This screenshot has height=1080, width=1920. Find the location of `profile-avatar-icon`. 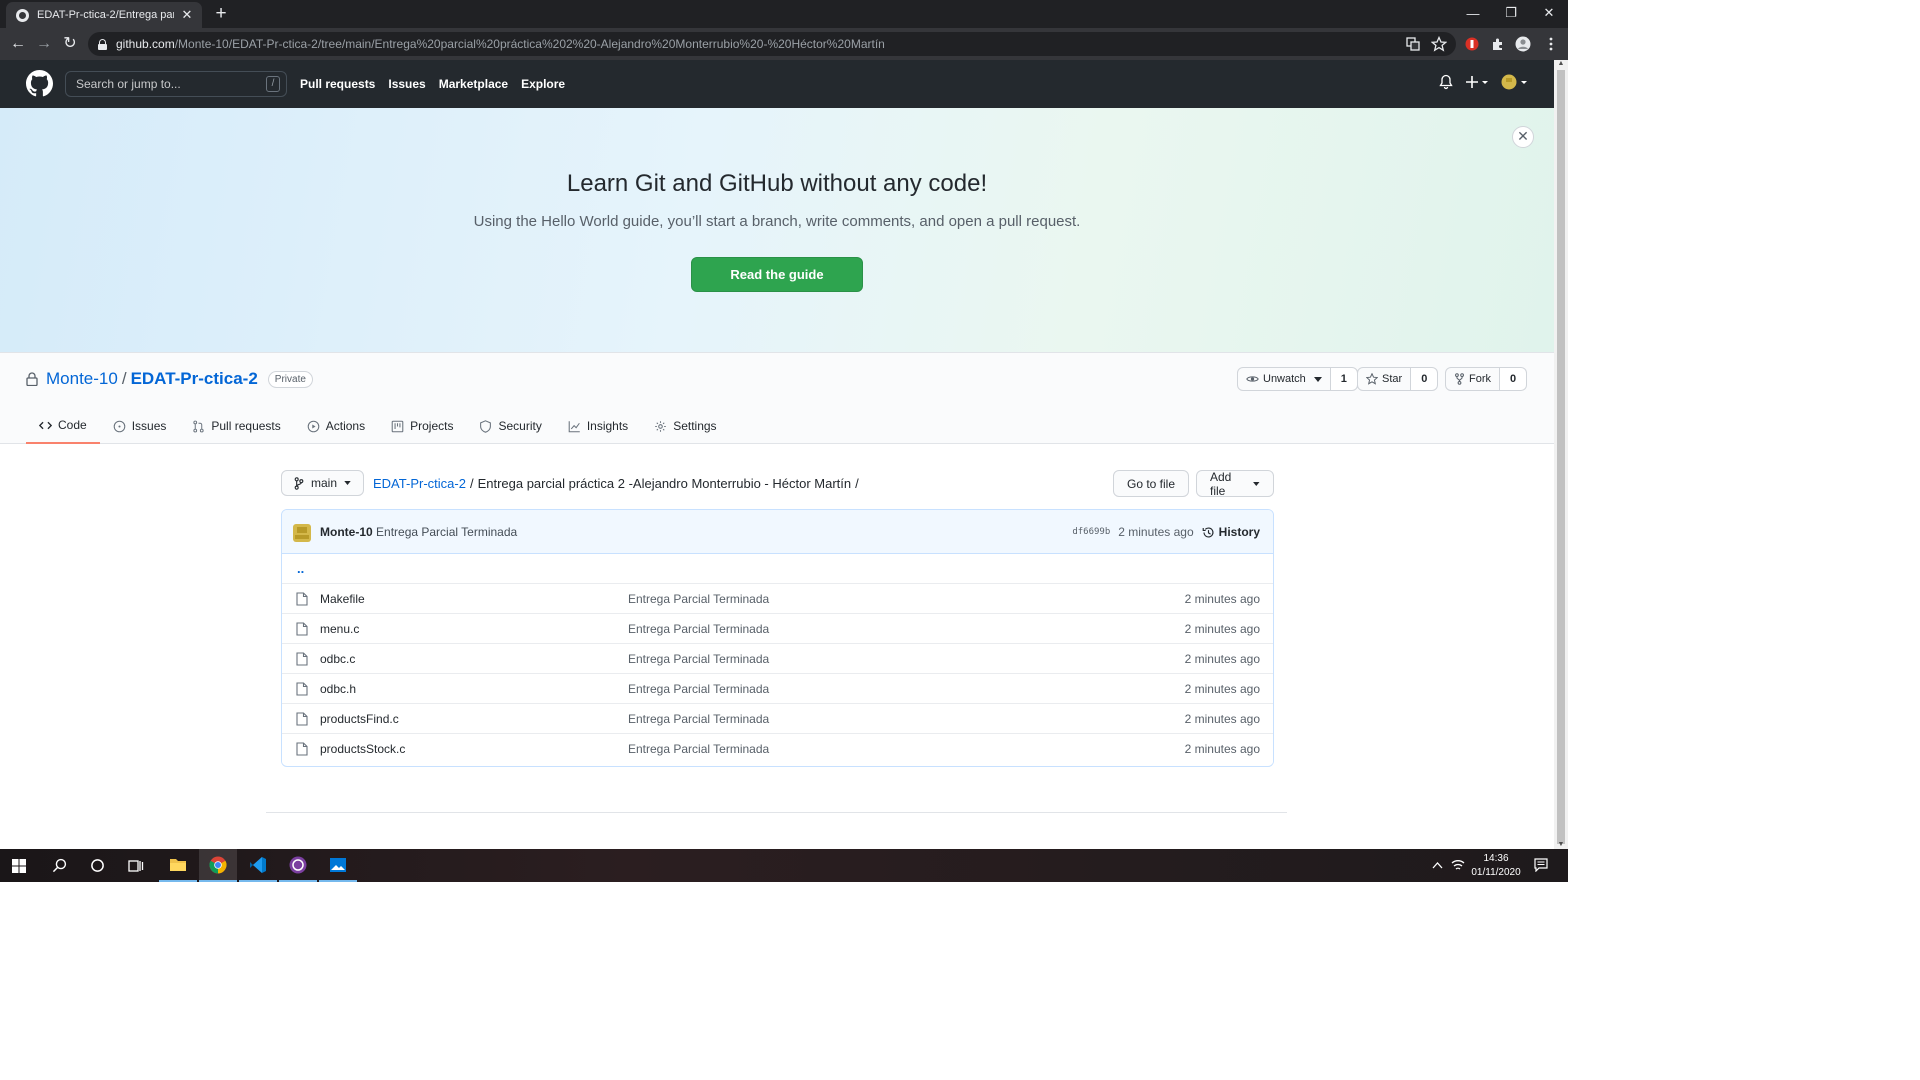

profile-avatar-icon is located at coordinates (1523, 44).